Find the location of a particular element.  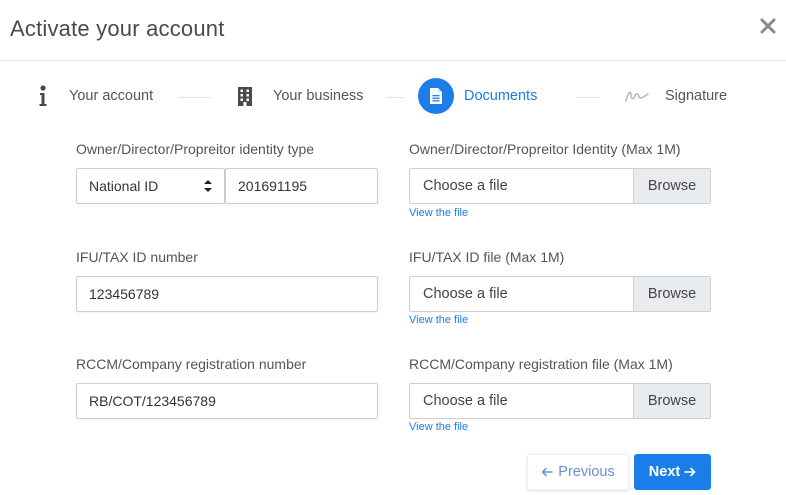

identity-type-select: National ID is located at coordinates (150, 186).